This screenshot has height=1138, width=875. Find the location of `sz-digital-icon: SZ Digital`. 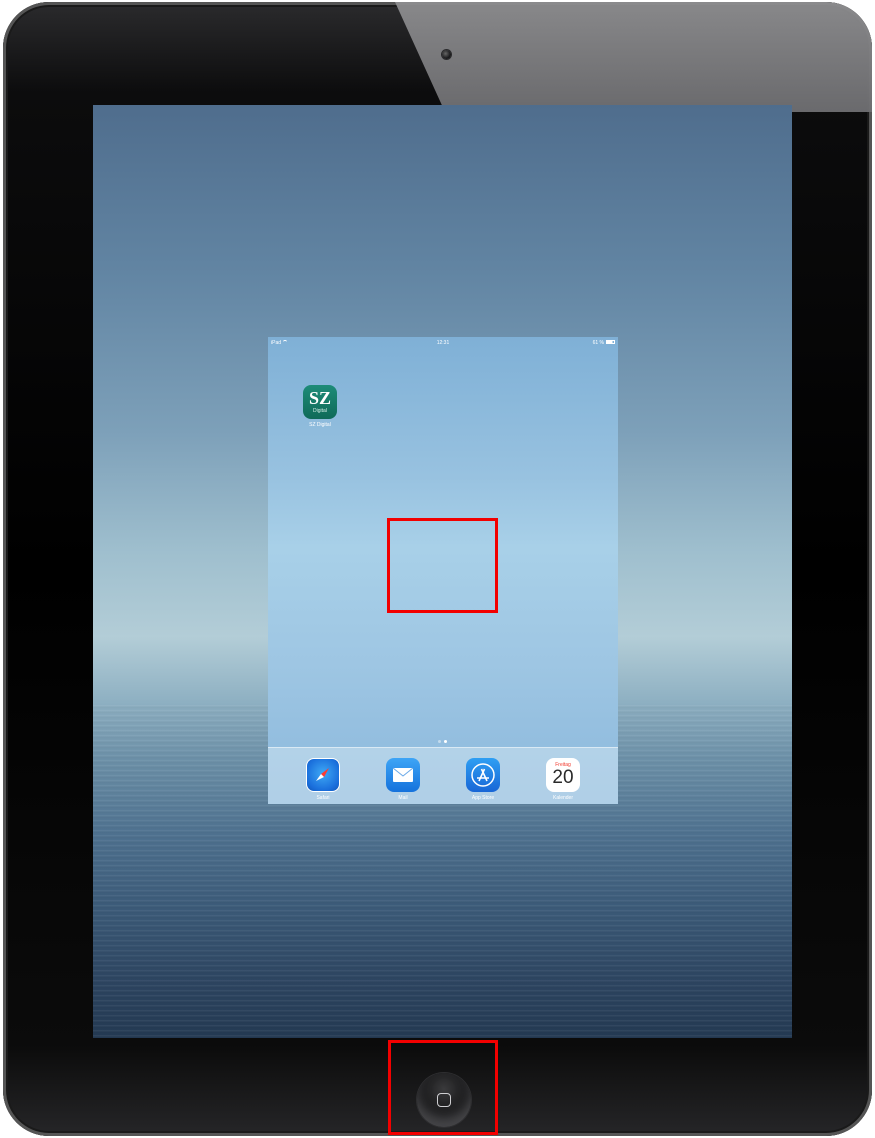

sz-digital-icon: SZ Digital is located at coordinates (320, 402).